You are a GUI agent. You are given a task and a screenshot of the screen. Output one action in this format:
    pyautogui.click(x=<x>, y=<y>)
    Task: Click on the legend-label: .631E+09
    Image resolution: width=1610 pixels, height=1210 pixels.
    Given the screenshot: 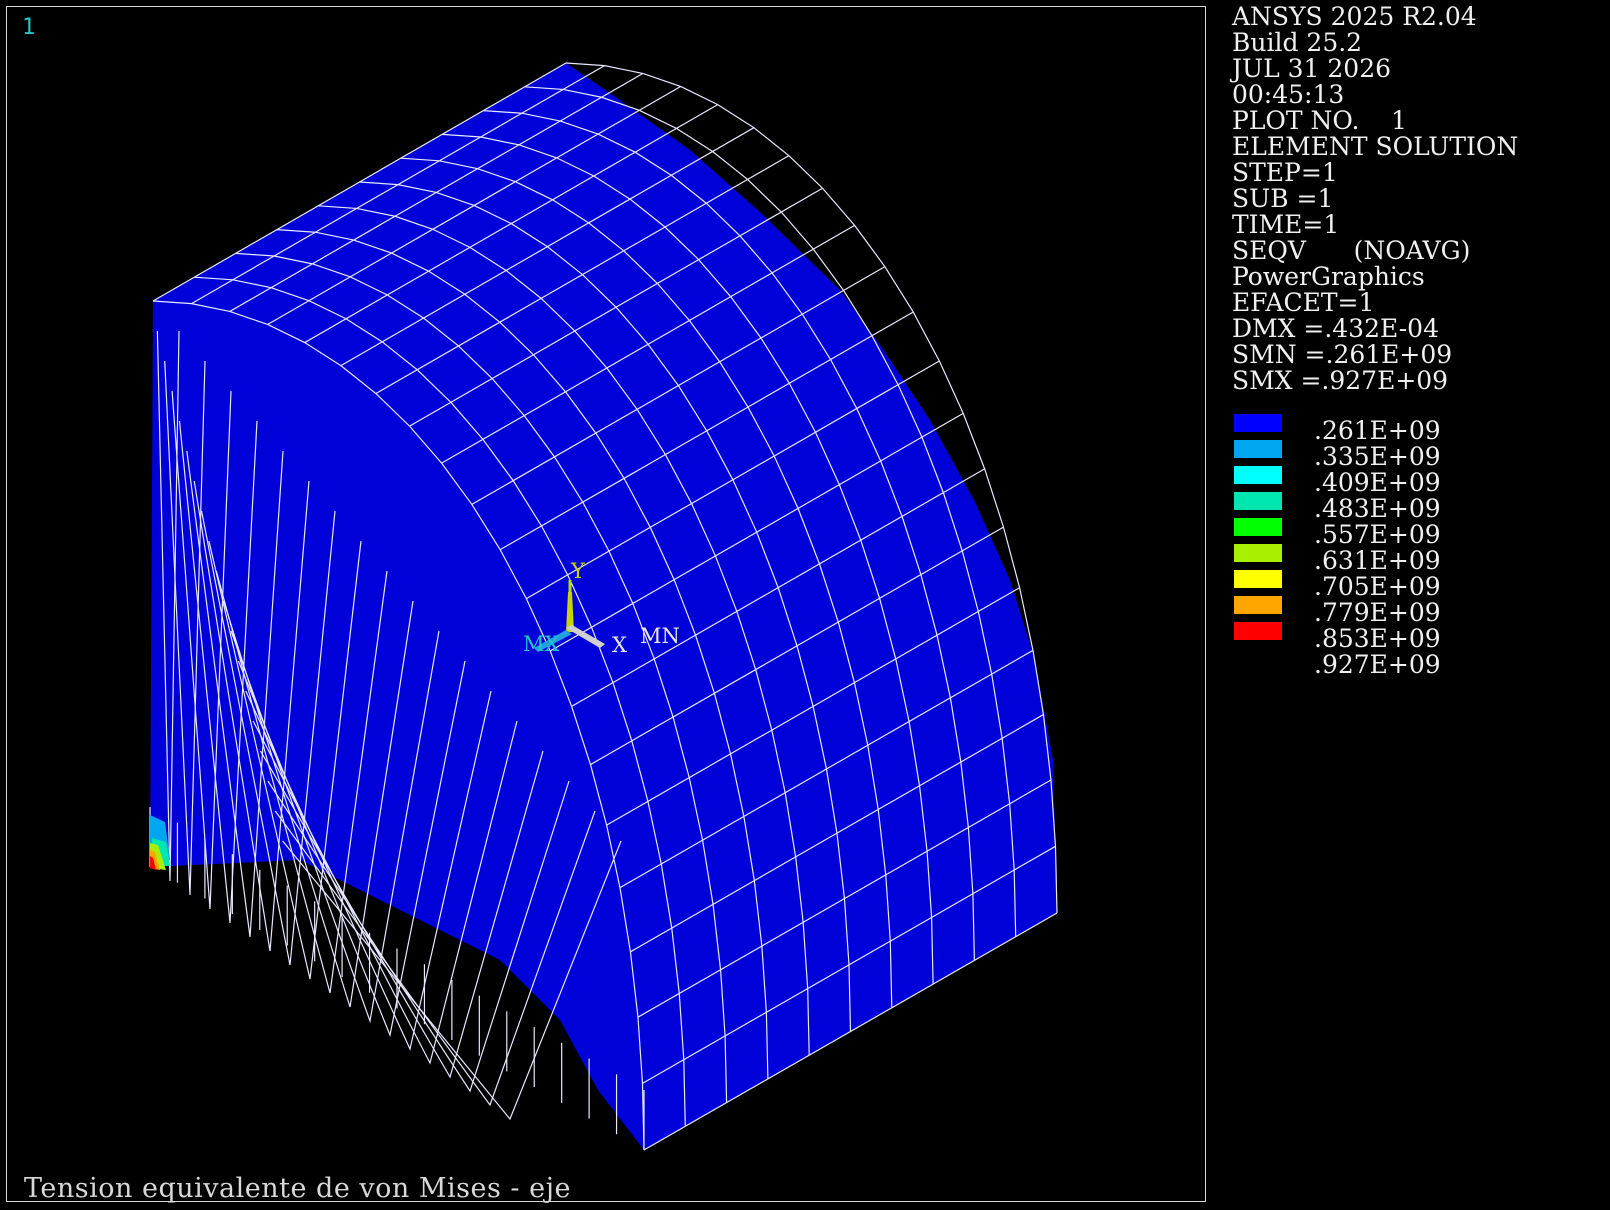 What is the action you would take?
    pyautogui.click(x=1377, y=560)
    